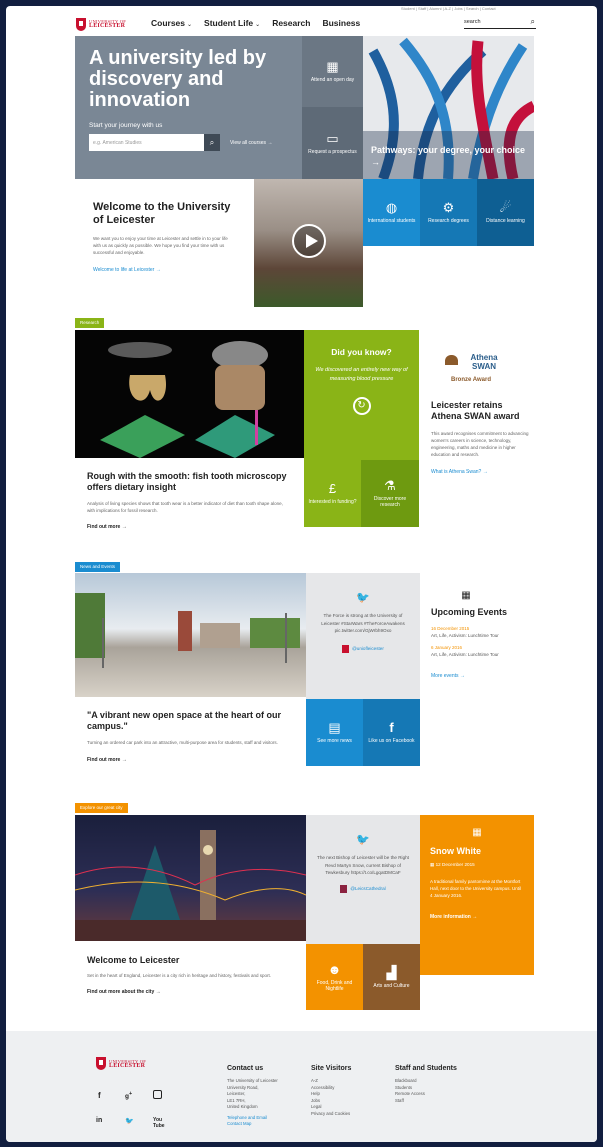  What do you see at coordinates (159, 1123) in the screenshot?
I see `youtube-icon: You Tube` at bounding box center [159, 1123].